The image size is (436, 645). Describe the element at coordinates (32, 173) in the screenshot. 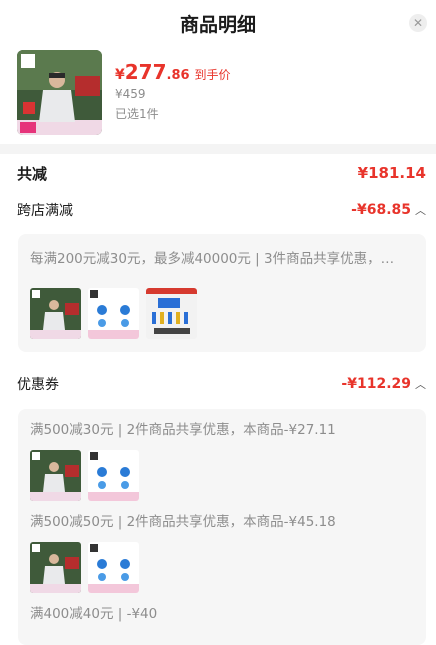

I see `total-discount-label: 共减` at that location.